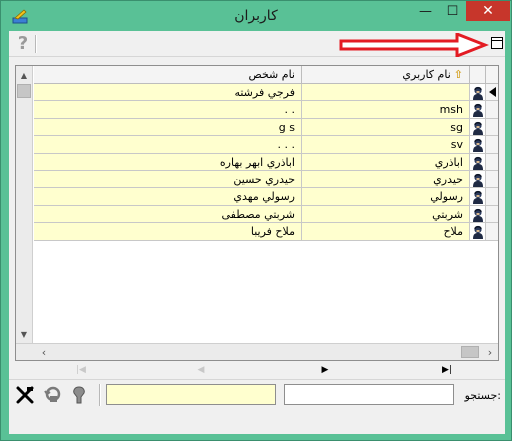  I want to click on column-header-indicator, so click(492, 75).